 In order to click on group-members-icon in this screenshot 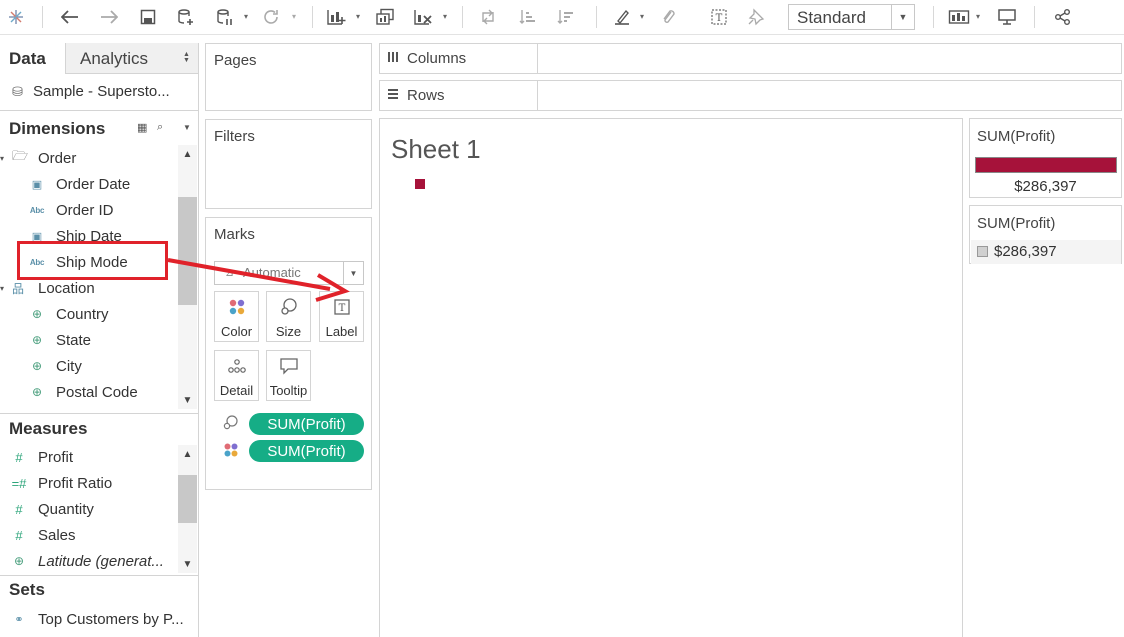, I will do `click(668, 17)`.